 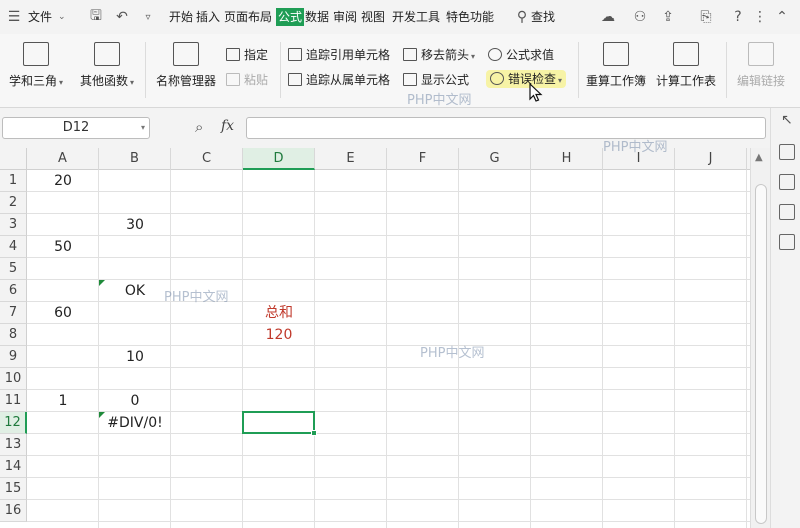 What do you see at coordinates (13, 467) in the screenshot?
I see `row-header-14: 14` at bounding box center [13, 467].